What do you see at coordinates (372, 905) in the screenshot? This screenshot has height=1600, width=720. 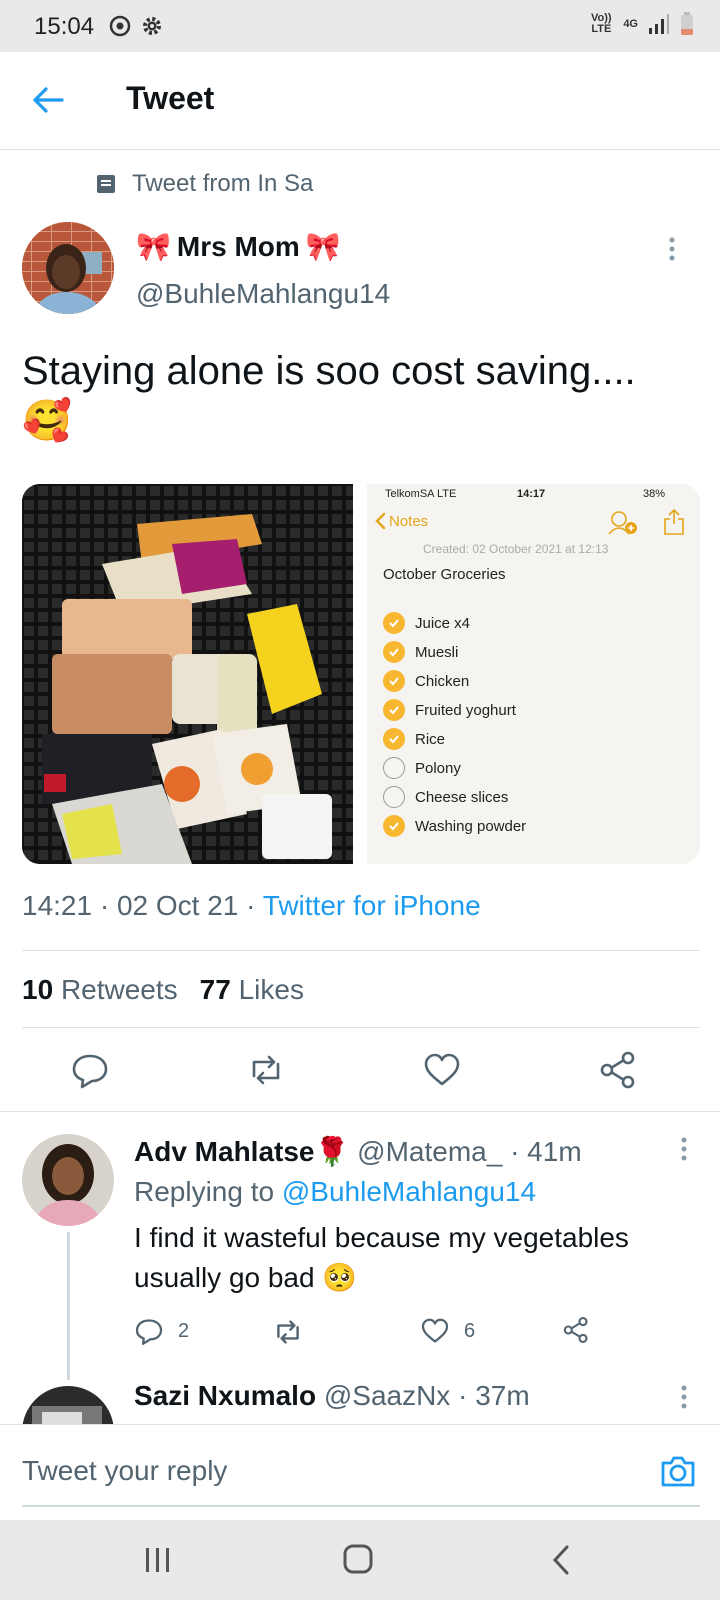 I see `tweet-source: Twitter for iPhone` at bounding box center [372, 905].